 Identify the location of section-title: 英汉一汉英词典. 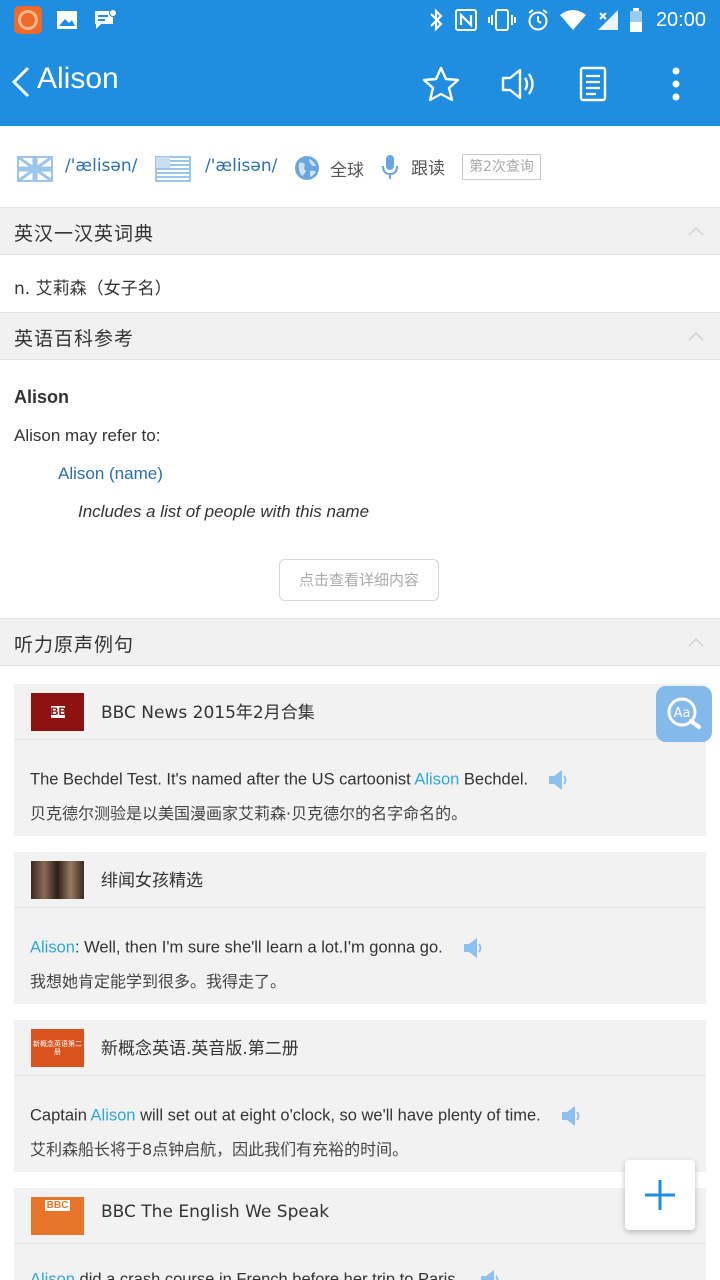
(84, 234).